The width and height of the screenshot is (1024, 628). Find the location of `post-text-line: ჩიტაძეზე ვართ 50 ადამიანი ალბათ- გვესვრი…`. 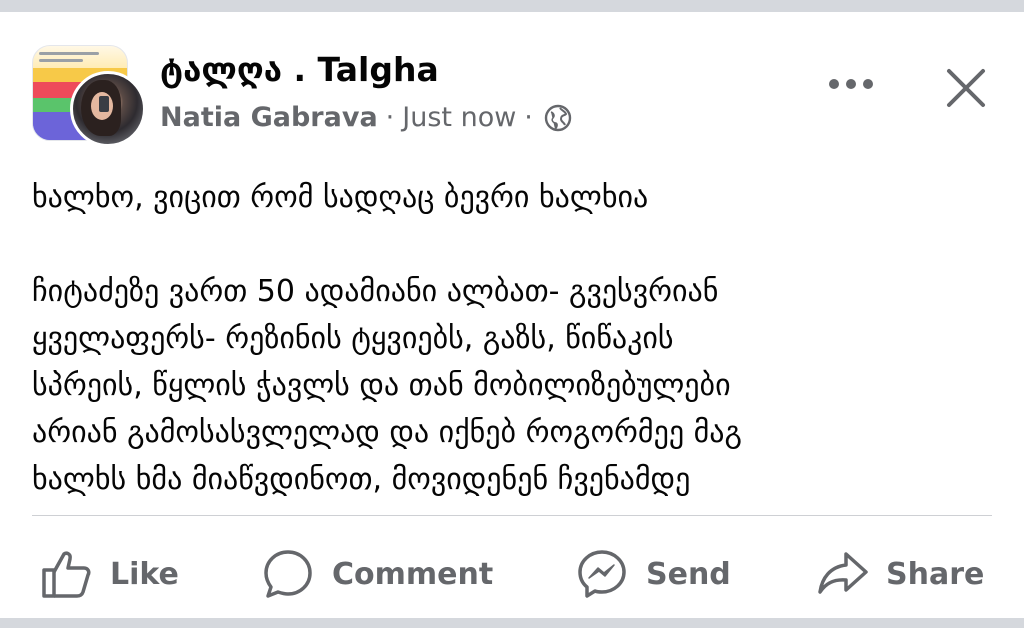

post-text-line: ჩიტაძეზე ვართ 50 ადამიანი ალბათ- გვესვრი… is located at coordinates (375, 291).